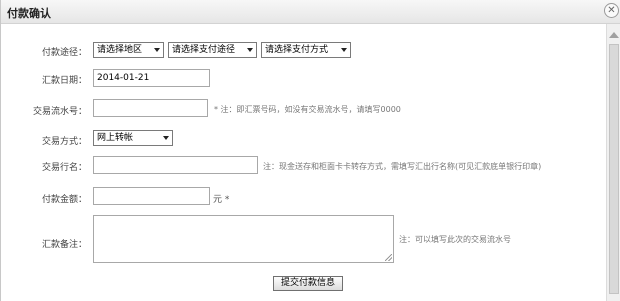 The image size is (620, 301). What do you see at coordinates (29, 13) in the screenshot?
I see `dialog-title: 付款确认` at bounding box center [29, 13].